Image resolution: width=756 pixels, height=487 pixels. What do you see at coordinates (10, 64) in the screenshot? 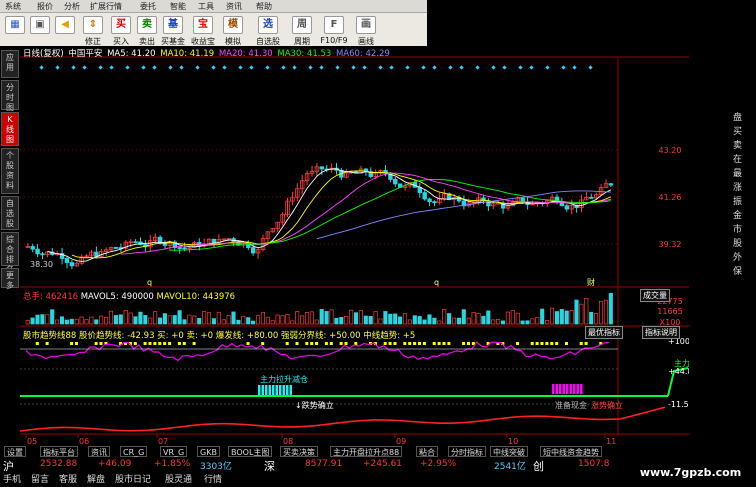
I see `nav-tab-0: 应用` at bounding box center [10, 64].